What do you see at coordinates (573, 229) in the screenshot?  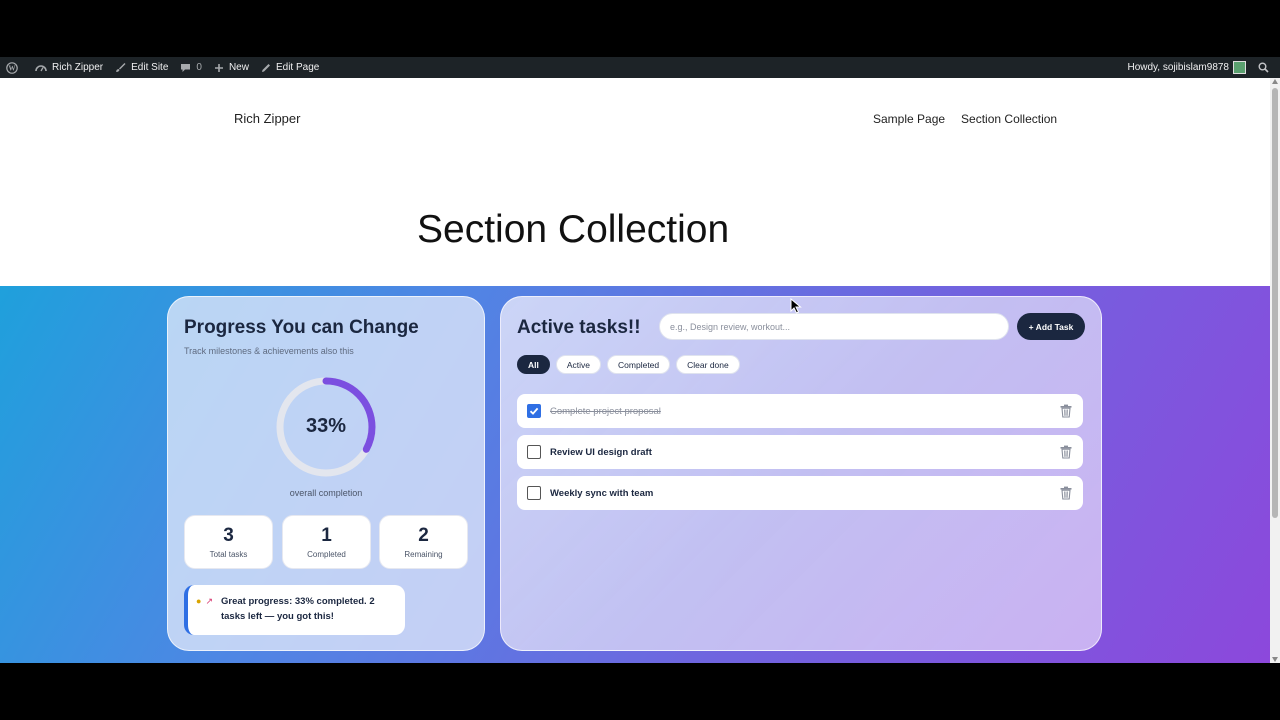 I see `page-title: Section Collection` at bounding box center [573, 229].